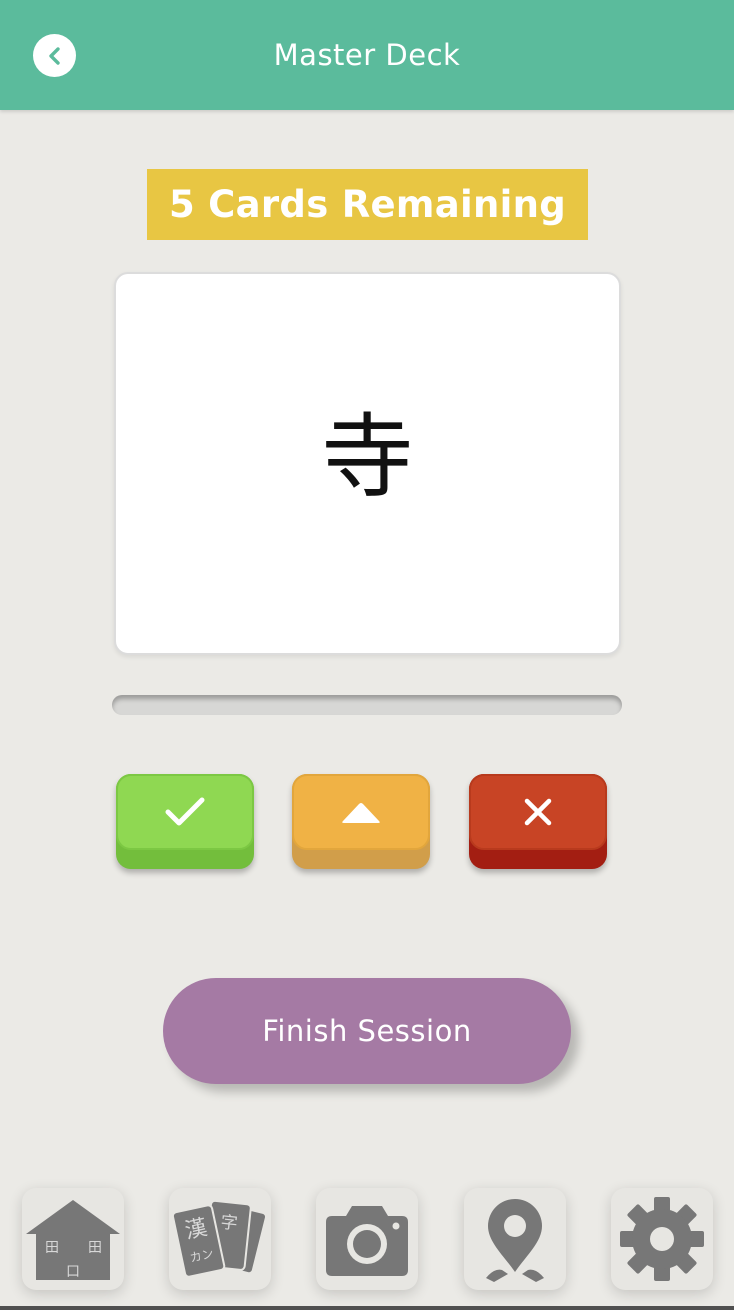  I want to click on home-icon: 田 田 口, so click(73, 1240).